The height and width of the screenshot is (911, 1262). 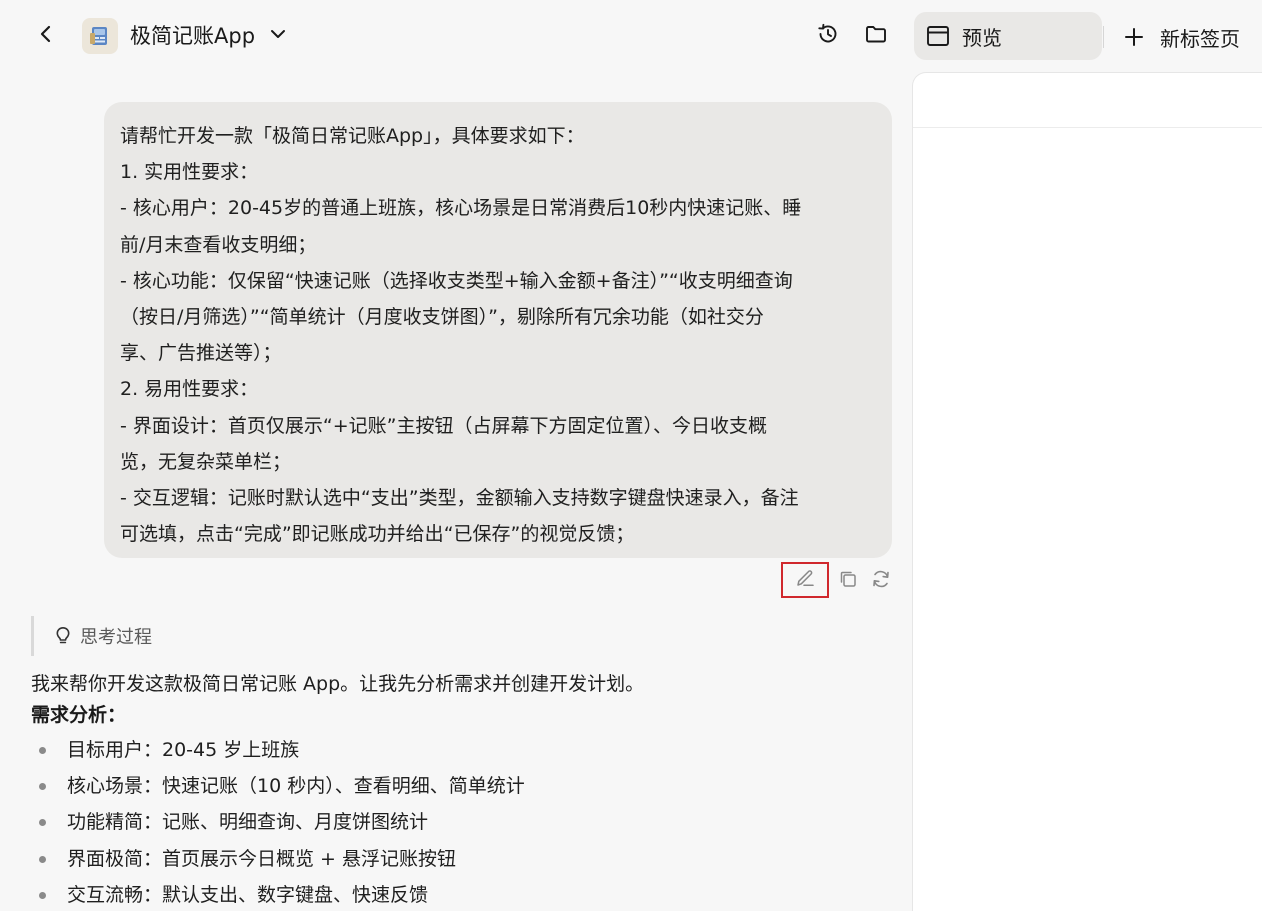 I want to click on list-item: 功能精简：记账、明细查询、月度饼图统计, so click(x=461, y=822).